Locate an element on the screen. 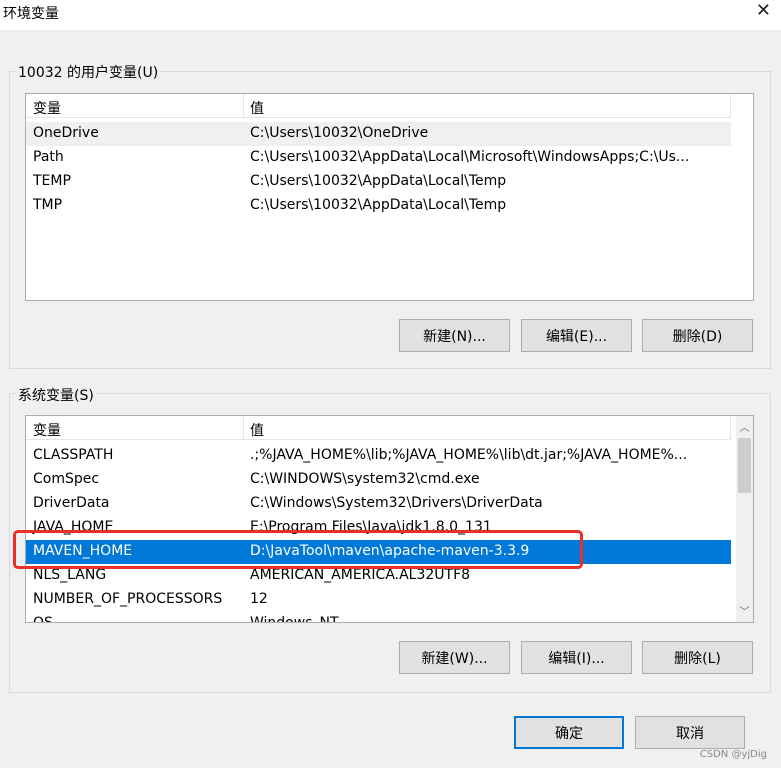  variable-name: CLASSPATH is located at coordinates (73, 455).